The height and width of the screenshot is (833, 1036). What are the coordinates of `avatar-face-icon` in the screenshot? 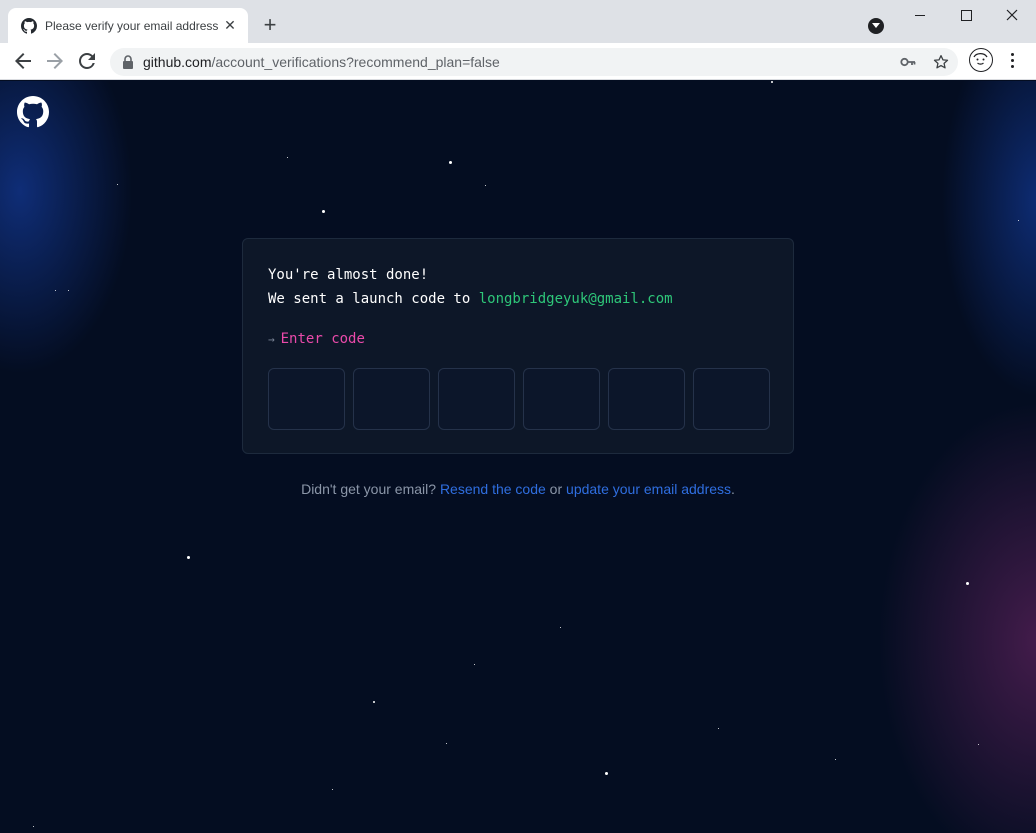 It's located at (980, 58).